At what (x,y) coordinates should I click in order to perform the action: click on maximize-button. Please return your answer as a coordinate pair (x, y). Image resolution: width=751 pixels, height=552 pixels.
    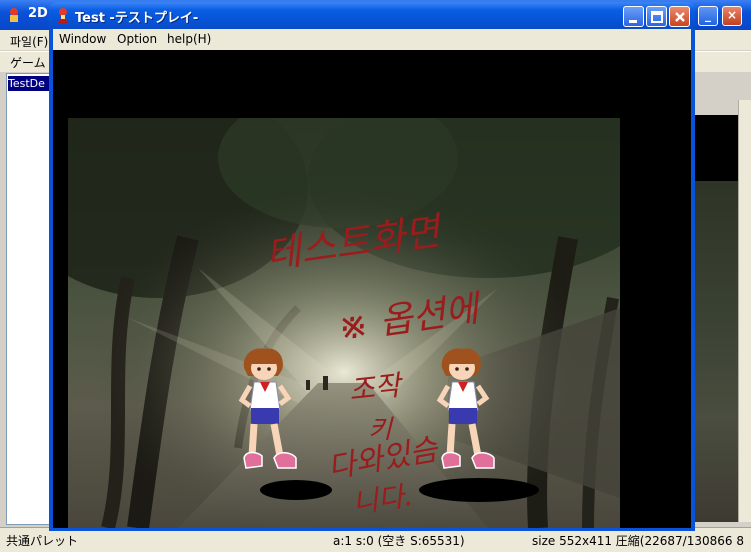
    Looking at the image, I should click on (656, 16).